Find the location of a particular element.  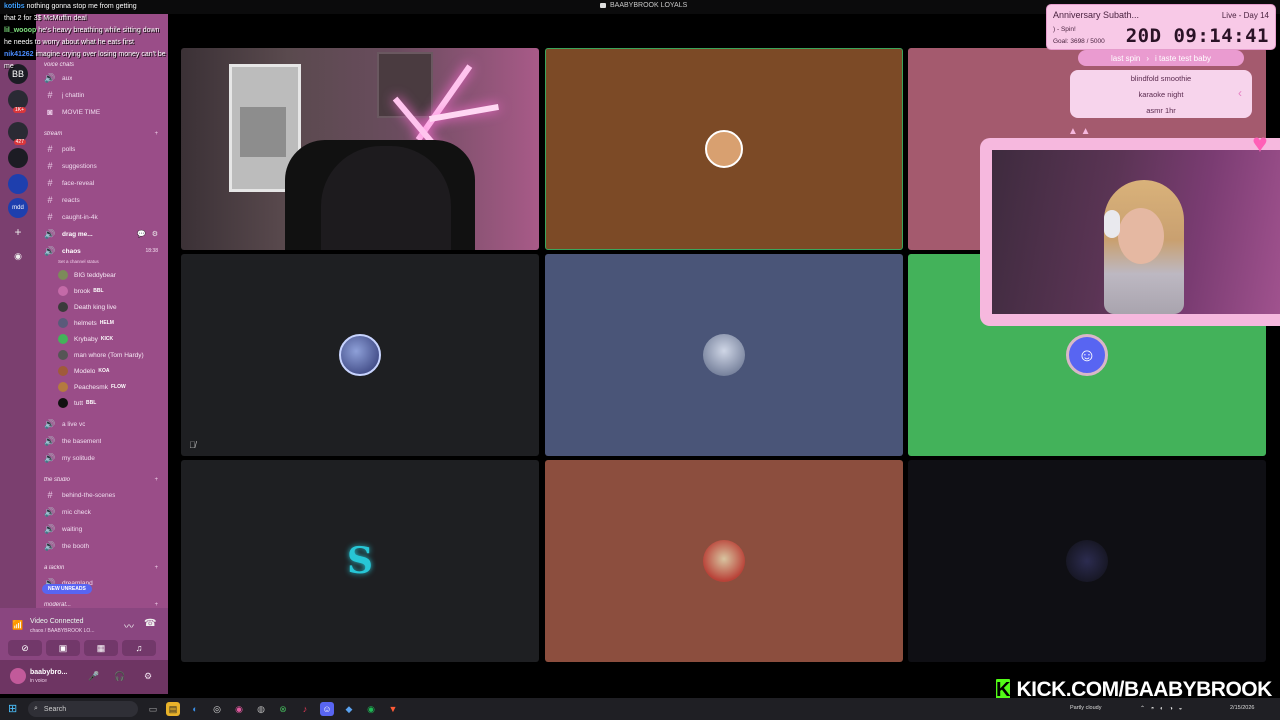

soundboard-button: ♫ is located at coordinates (139, 648).